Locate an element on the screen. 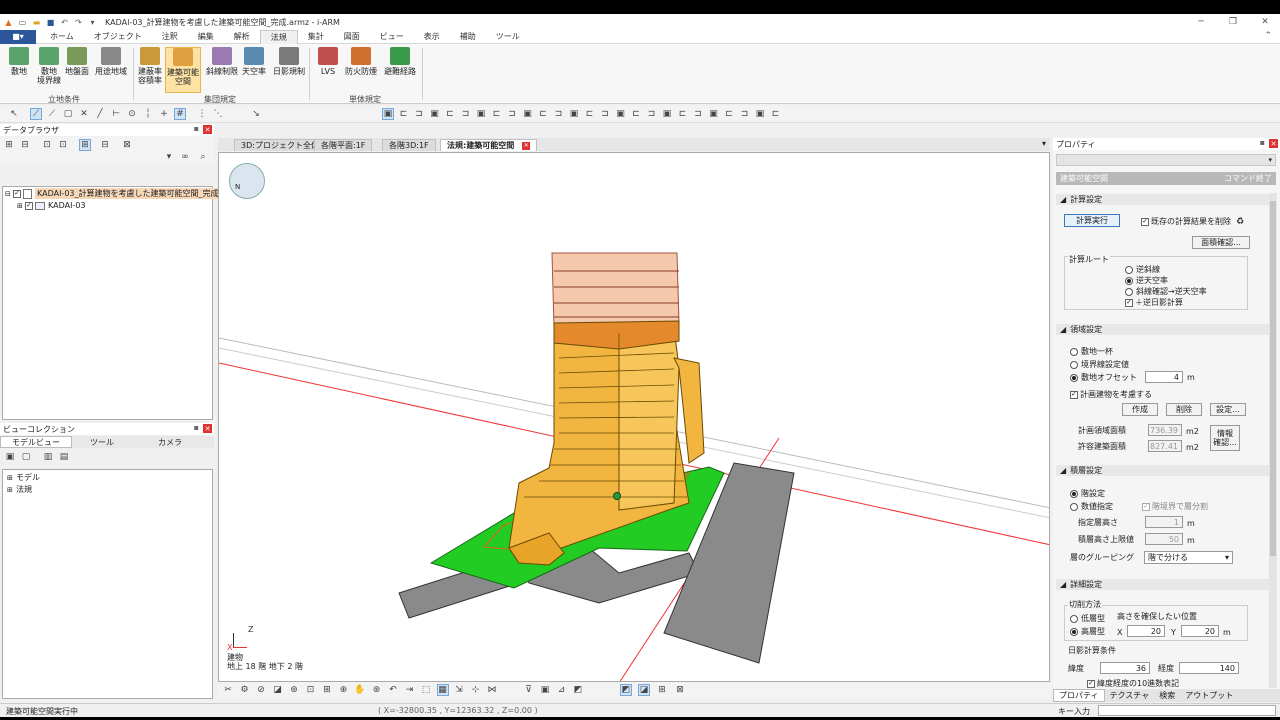 The width and height of the screenshot is (1280, 720). layer-radio: 数値指定 is located at coordinates (1091, 506).